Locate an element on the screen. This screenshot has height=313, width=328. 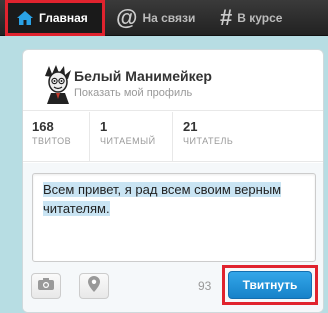
add-location-button is located at coordinates (94, 286).